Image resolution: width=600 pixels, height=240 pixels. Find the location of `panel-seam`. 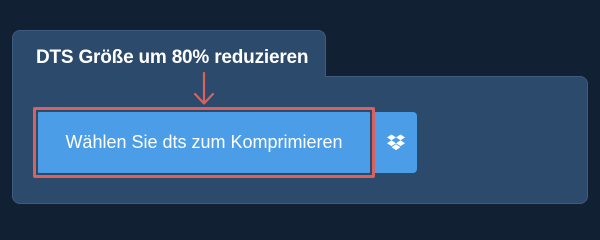

panel-seam is located at coordinates (169, 76).